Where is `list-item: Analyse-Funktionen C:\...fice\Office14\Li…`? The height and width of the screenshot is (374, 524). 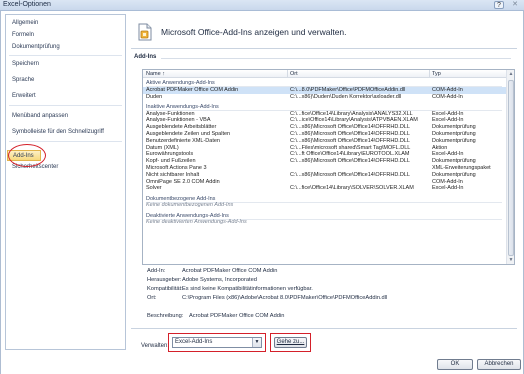
list-item: Analyse-Funktionen C:\...fice\Office14\Li… is located at coordinates (325, 114).